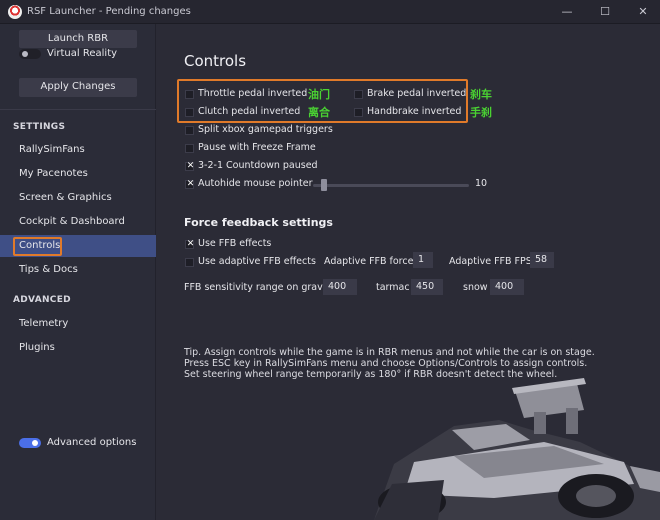 The width and height of the screenshot is (660, 520). What do you see at coordinates (30, 54) in the screenshot?
I see `virtual-reality-toggle` at bounding box center [30, 54].